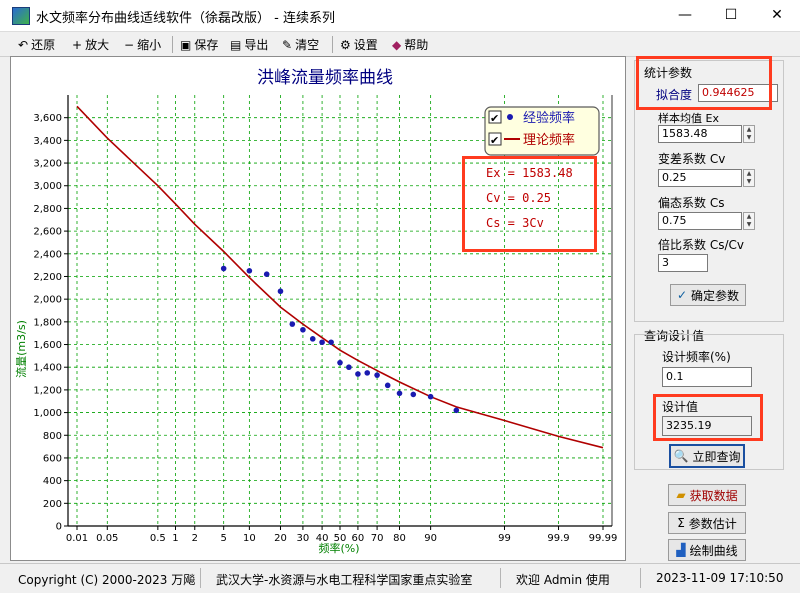  I want to click on check-icon: ✔, so click(494, 118).